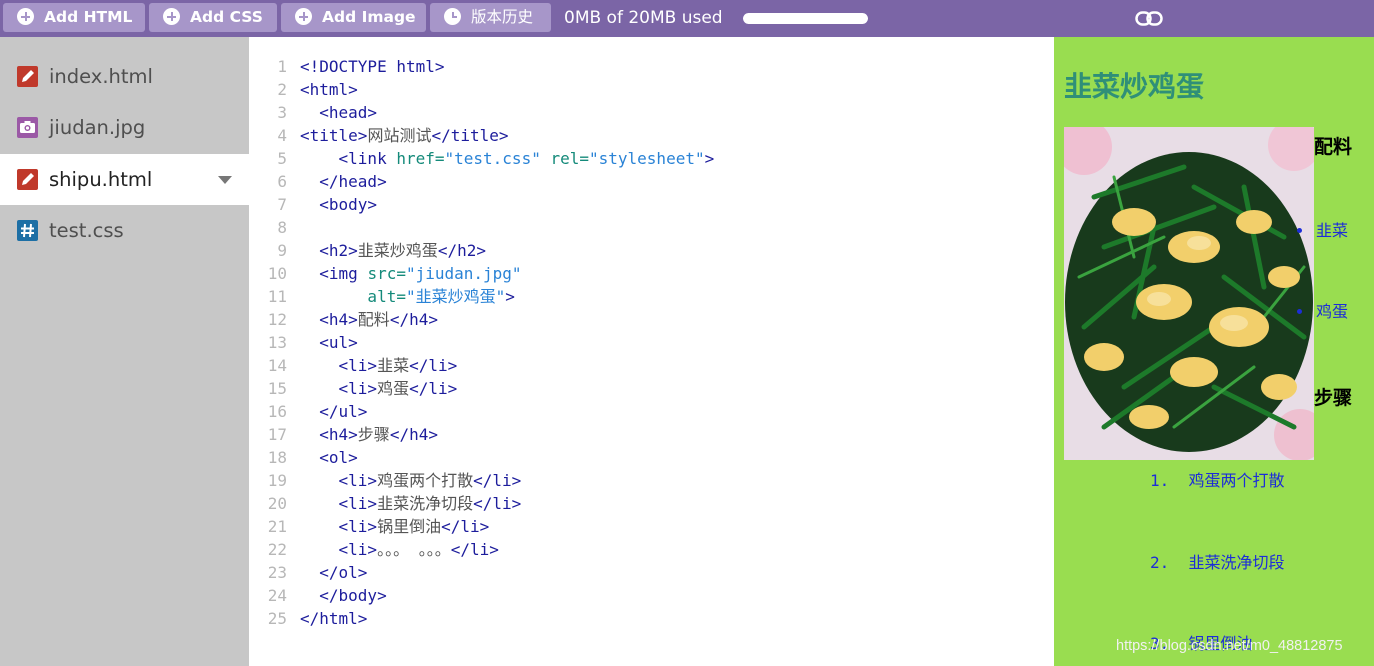 This screenshot has height=666, width=1374. I want to click on code-token: 韭菜, so click(393, 365).